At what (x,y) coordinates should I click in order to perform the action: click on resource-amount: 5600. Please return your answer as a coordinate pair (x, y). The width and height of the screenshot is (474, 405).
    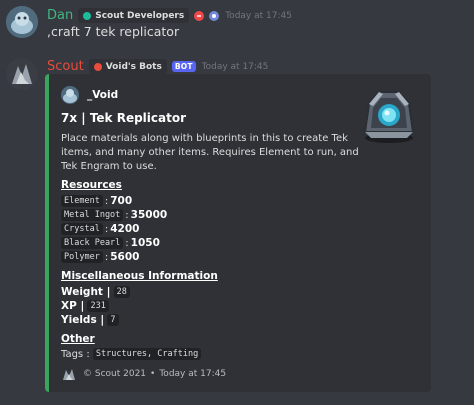
    Looking at the image, I should click on (125, 257).